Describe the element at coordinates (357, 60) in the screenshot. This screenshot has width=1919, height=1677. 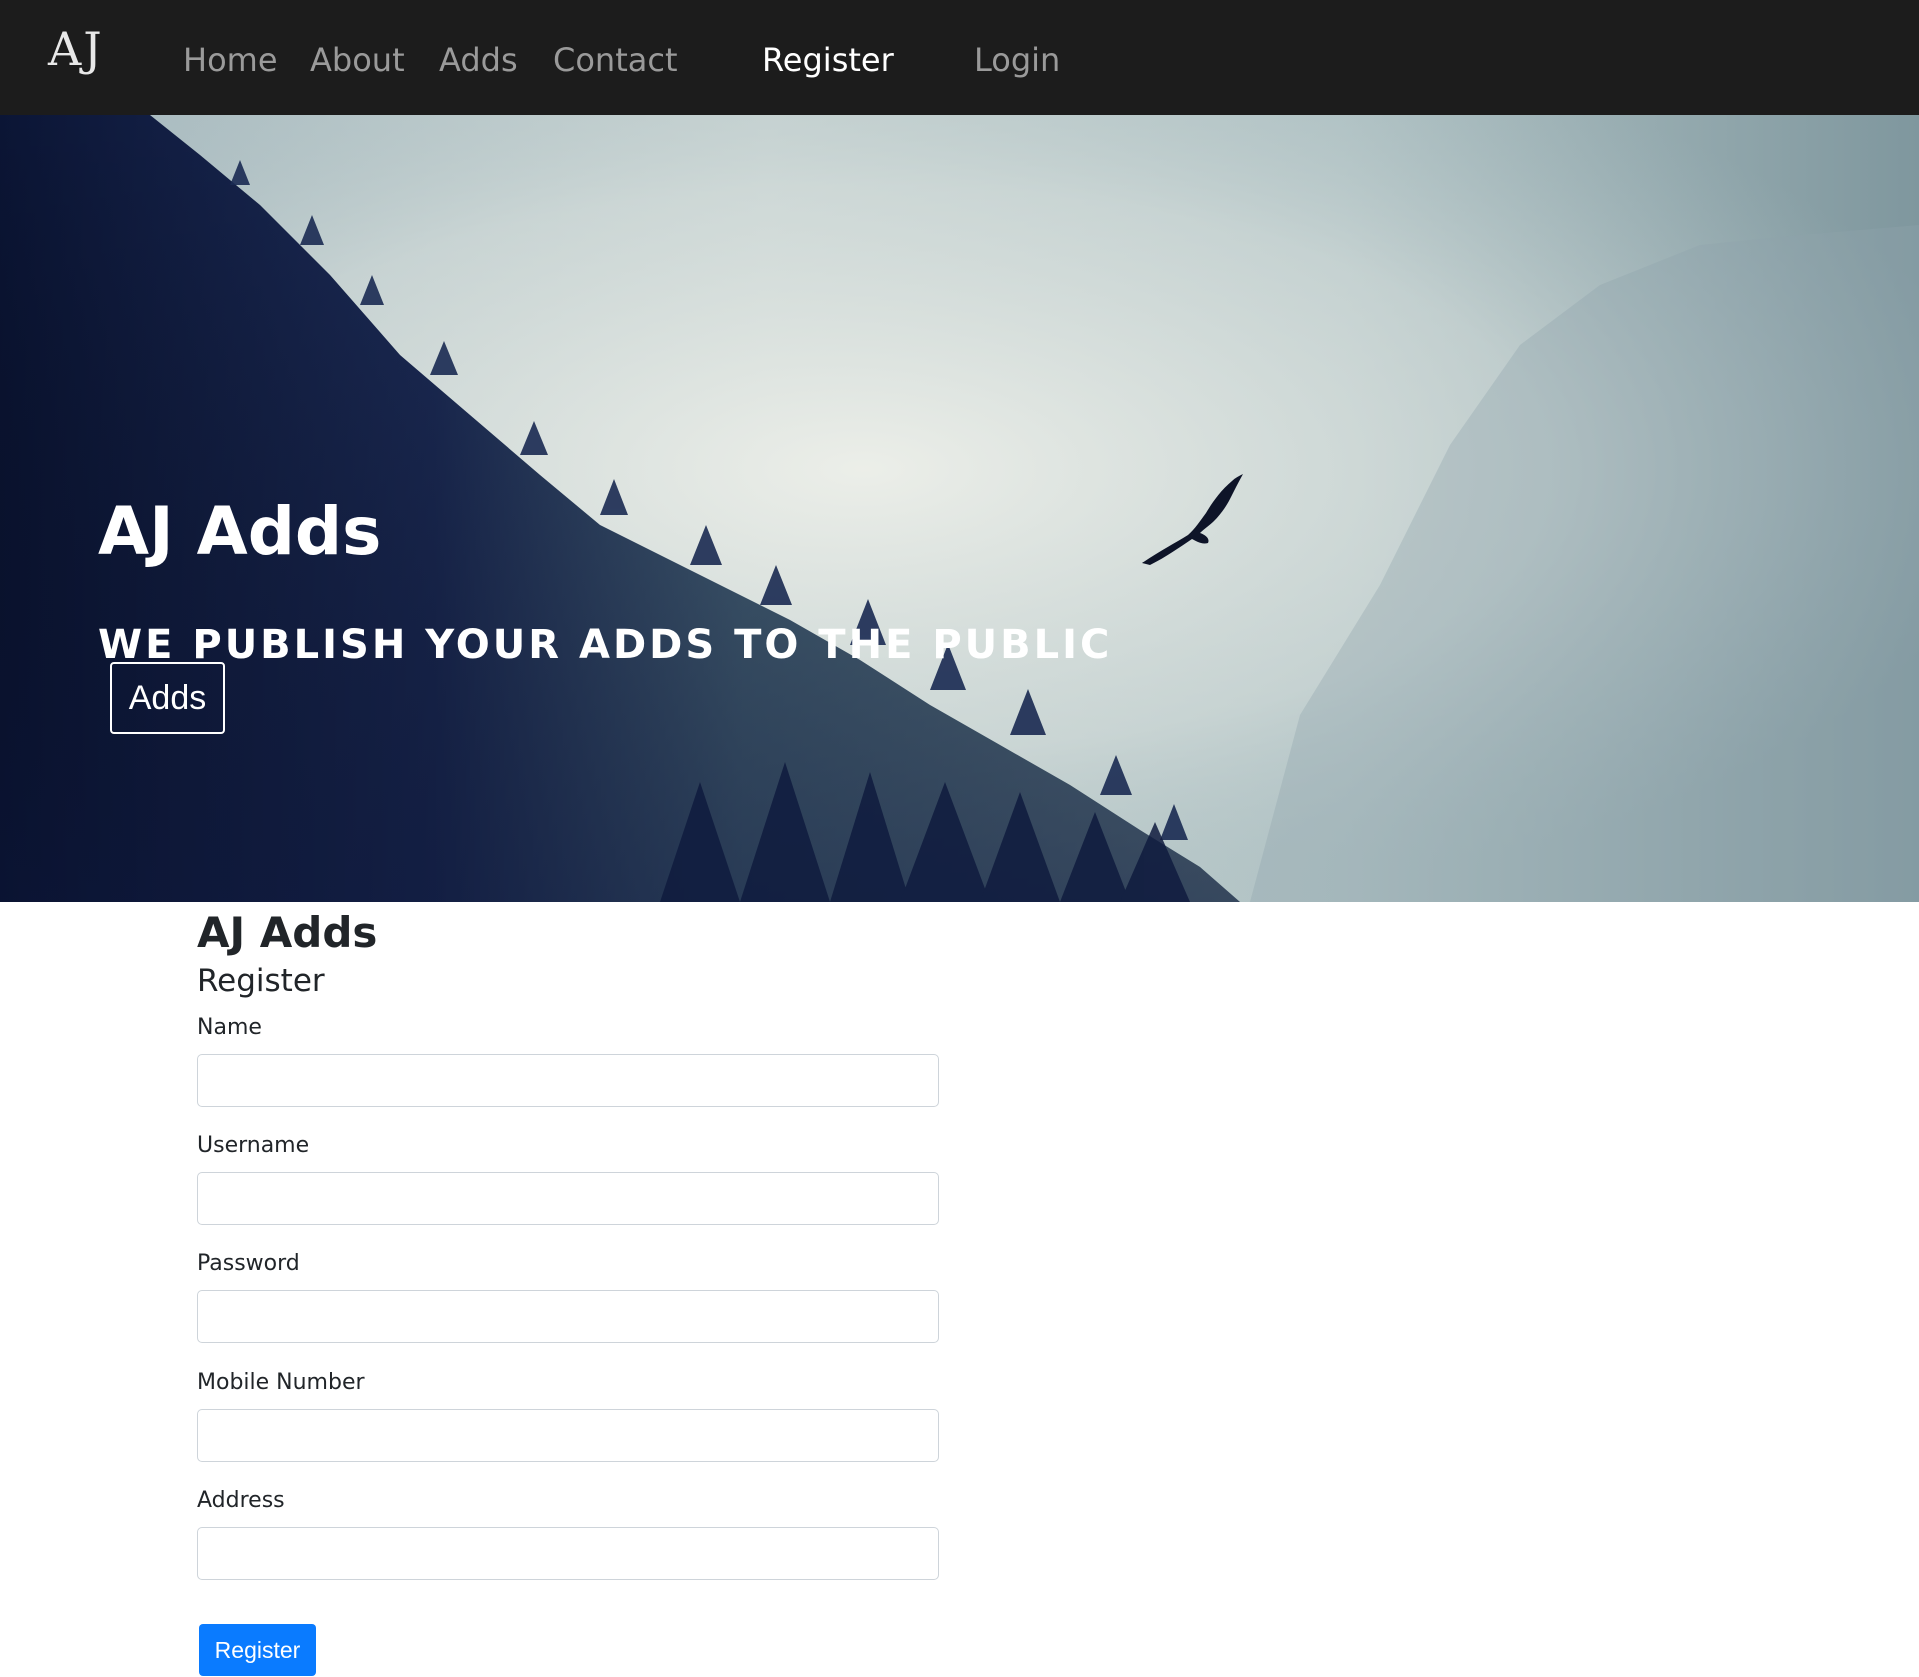
I see `nav-link-about: About` at that location.